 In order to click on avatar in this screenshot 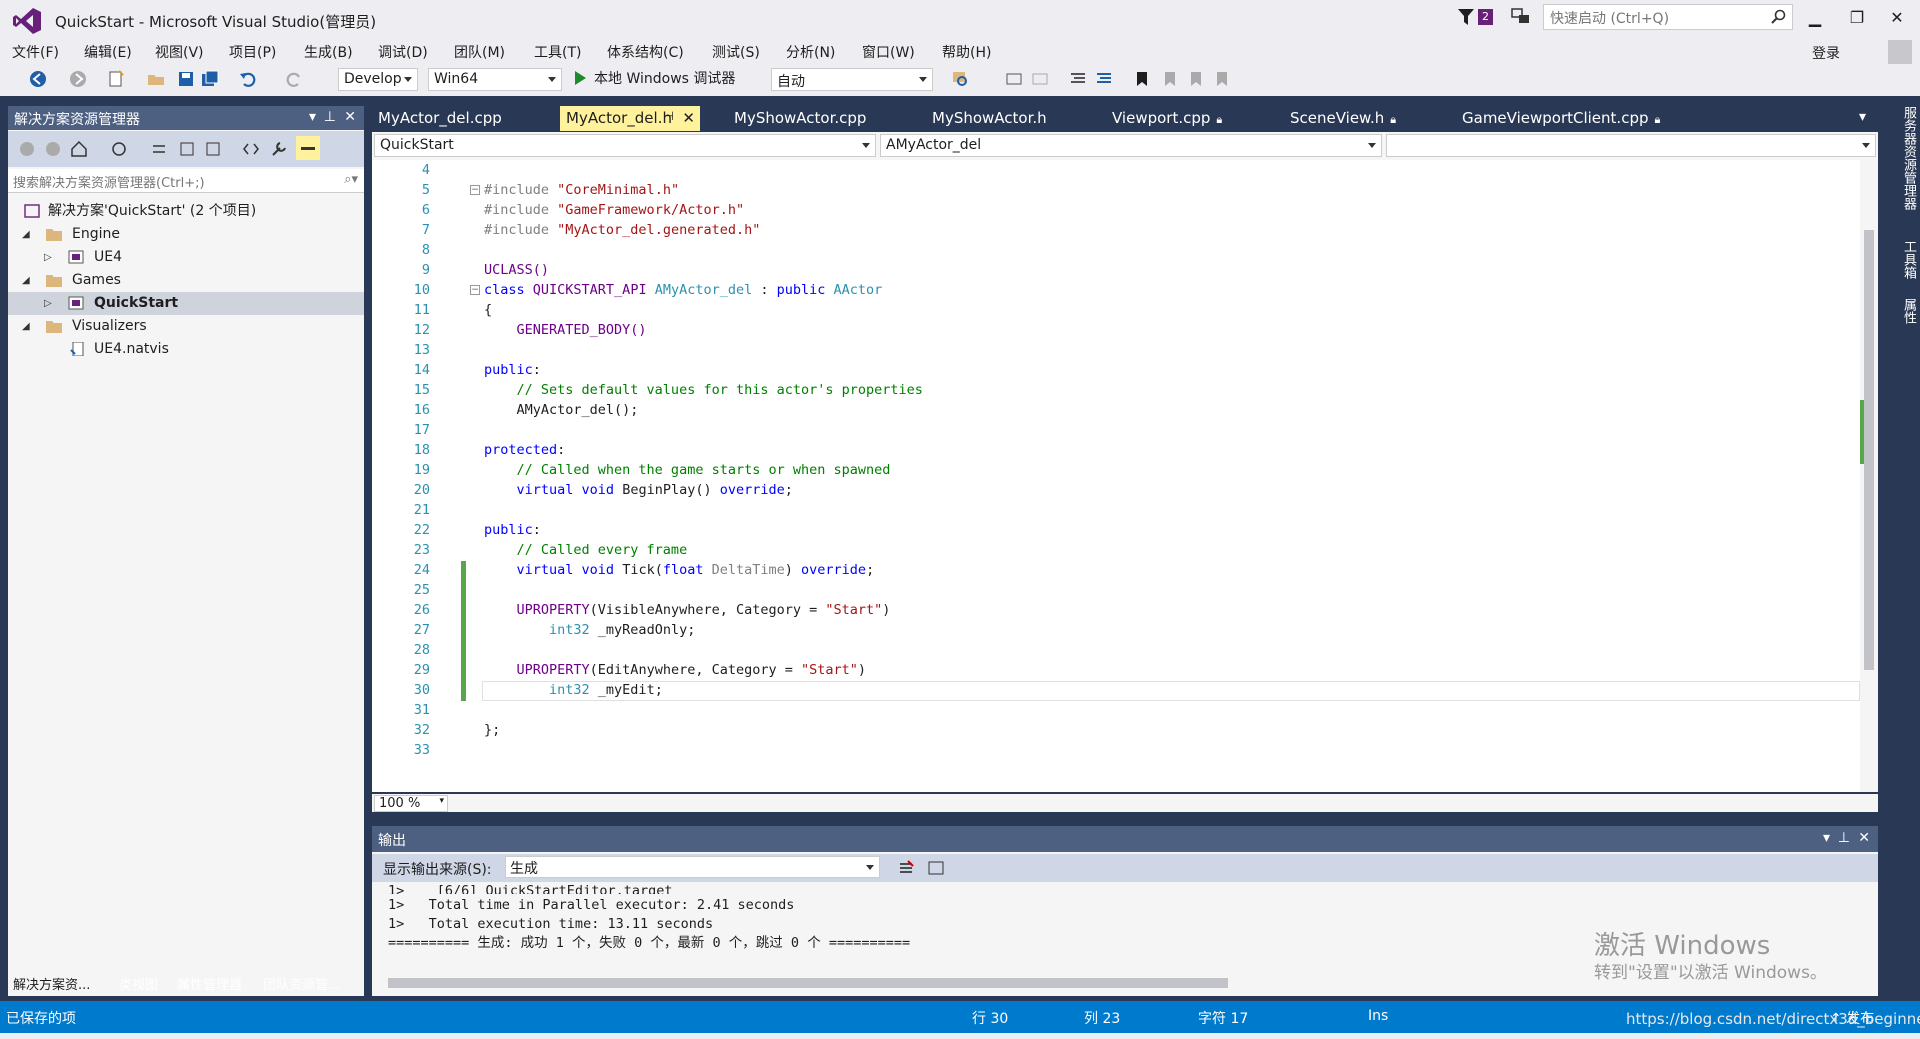, I will do `click(1900, 52)`.